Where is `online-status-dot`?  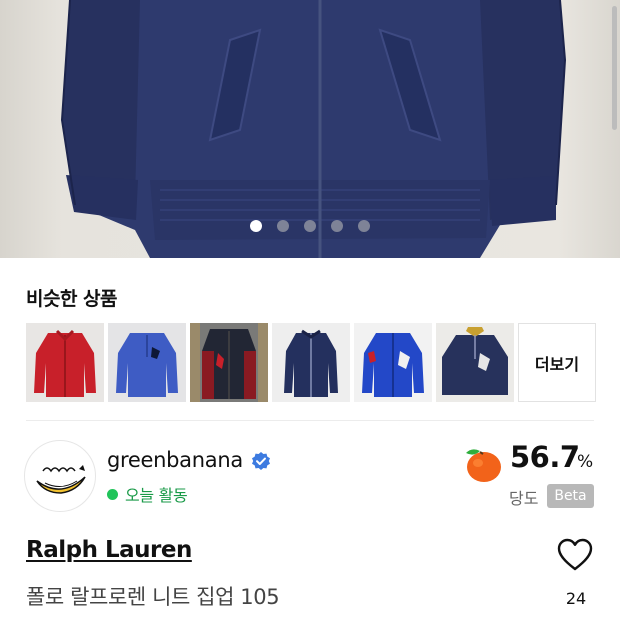
online-status-dot is located at coordinates (112, 494).